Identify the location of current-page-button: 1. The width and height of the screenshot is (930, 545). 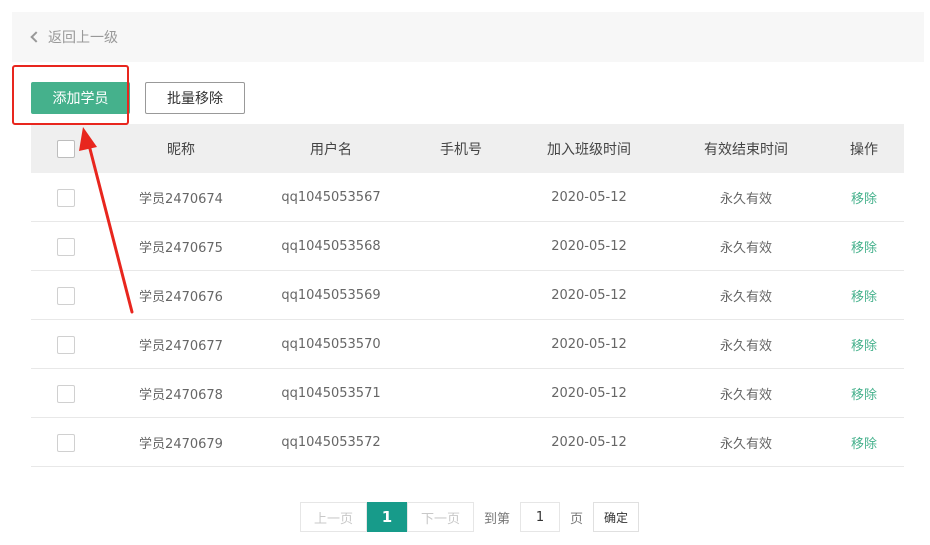
(387, 517).